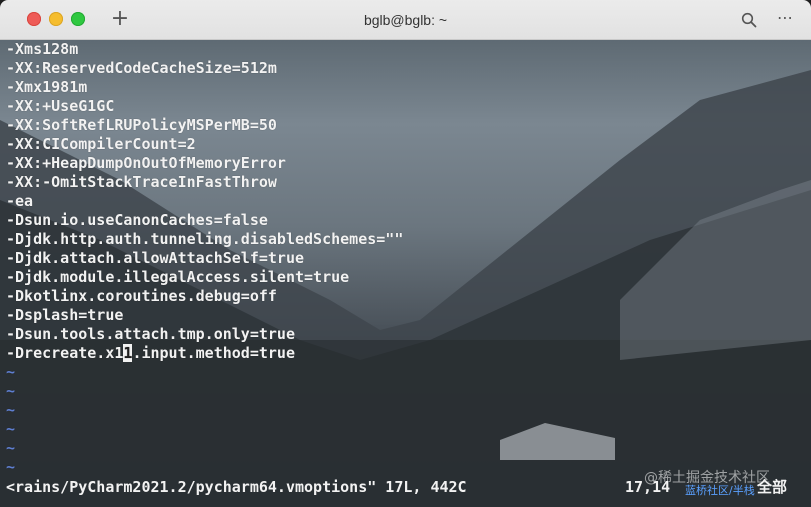 The image size is (811, 507). I want to click on line-7: -XX:+HeapDumpOnOutOfMemoryError, so click(146, 163).